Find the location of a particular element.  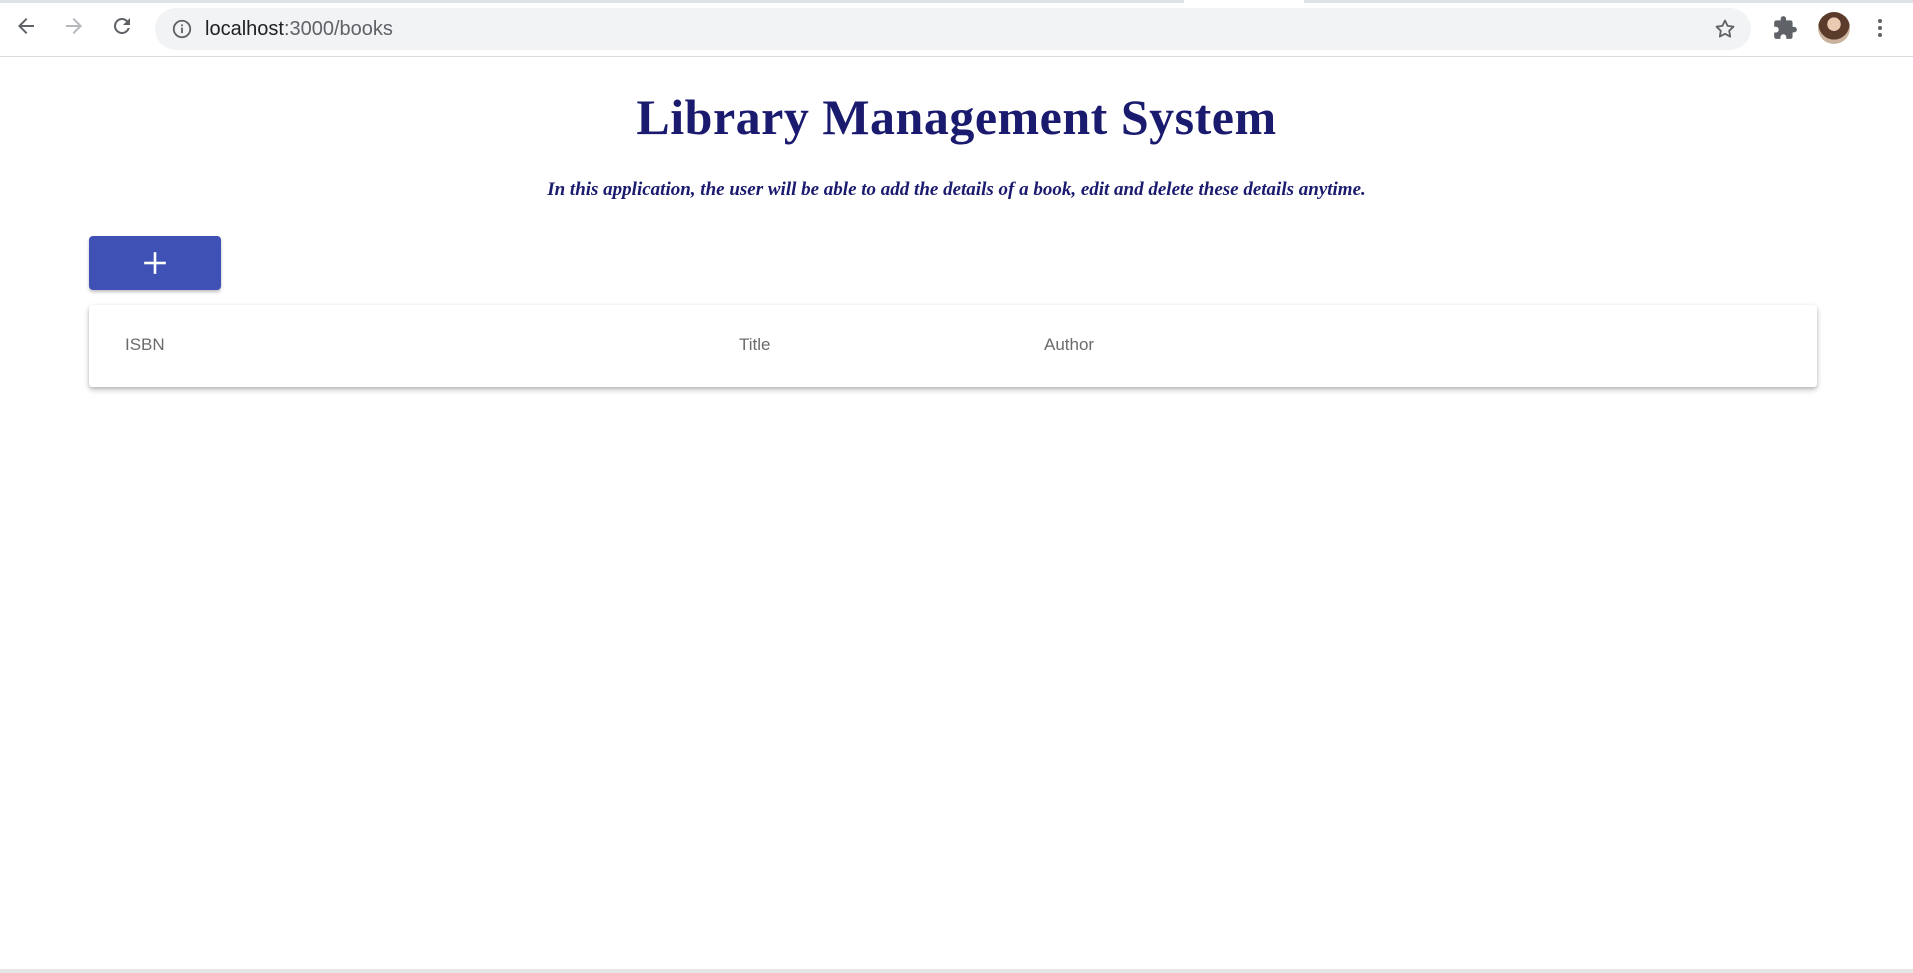

forward-arrow-icon is located at coordinates (74, 26).